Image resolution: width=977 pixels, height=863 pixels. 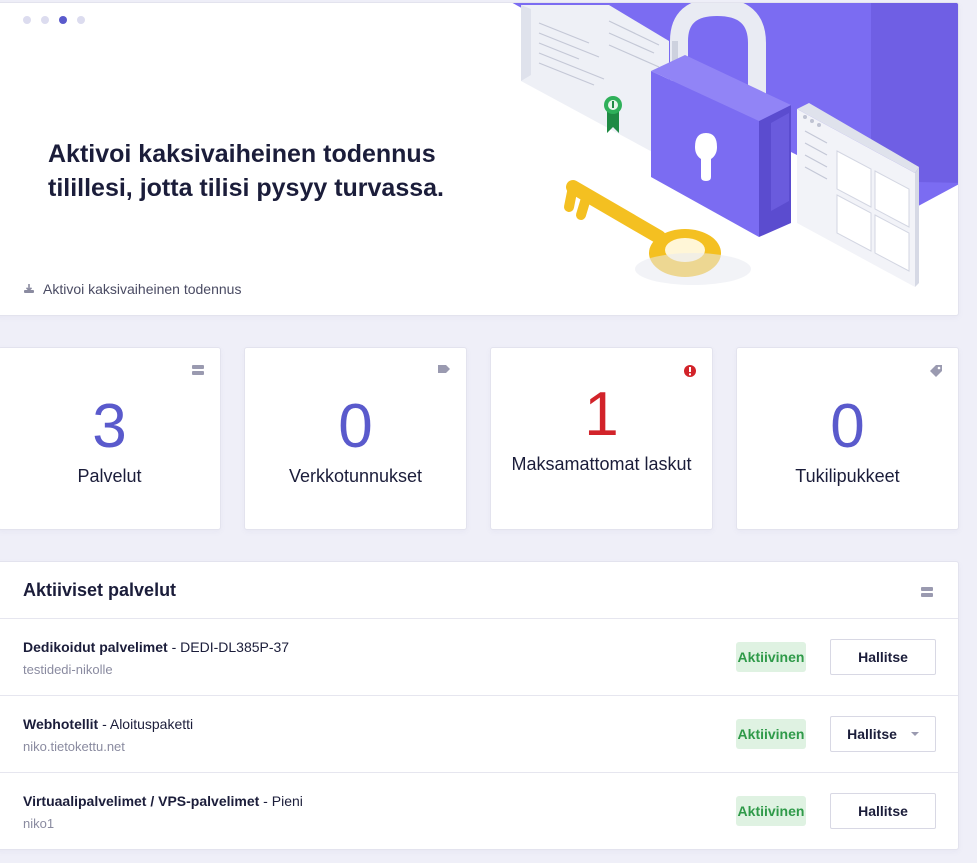 I want to click on stat-label: Maksamattomat laskut, so click(x=601, y=464).